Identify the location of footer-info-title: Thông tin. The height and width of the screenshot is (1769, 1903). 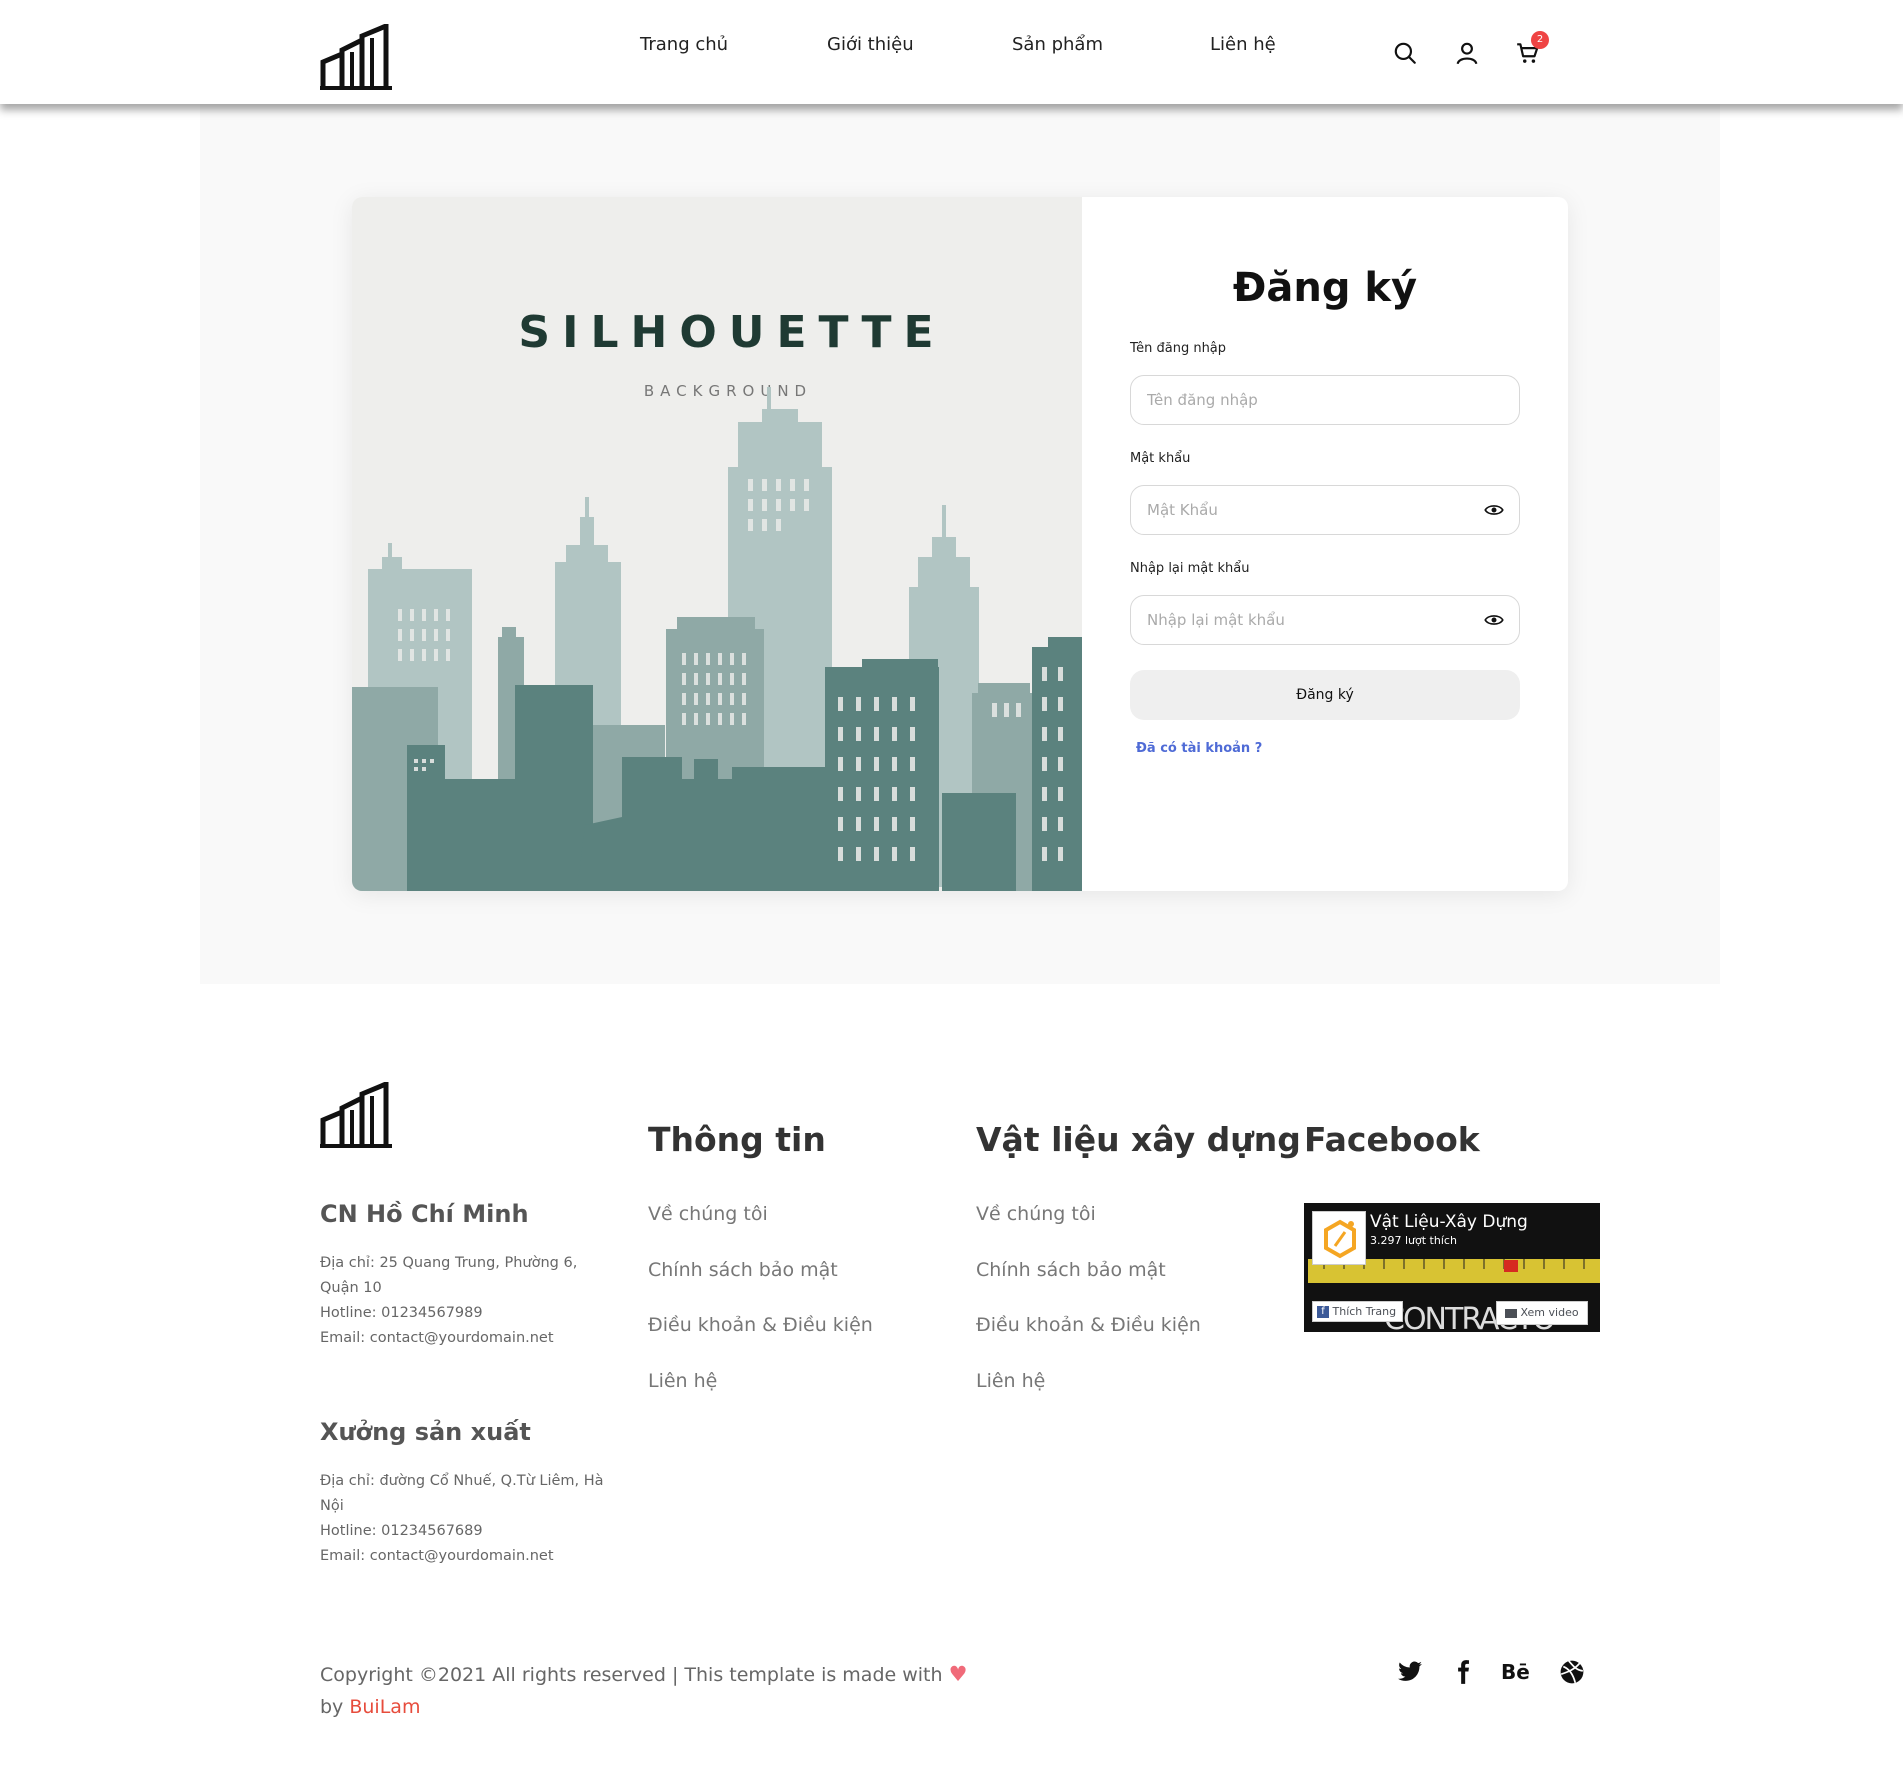
(737, 1139).